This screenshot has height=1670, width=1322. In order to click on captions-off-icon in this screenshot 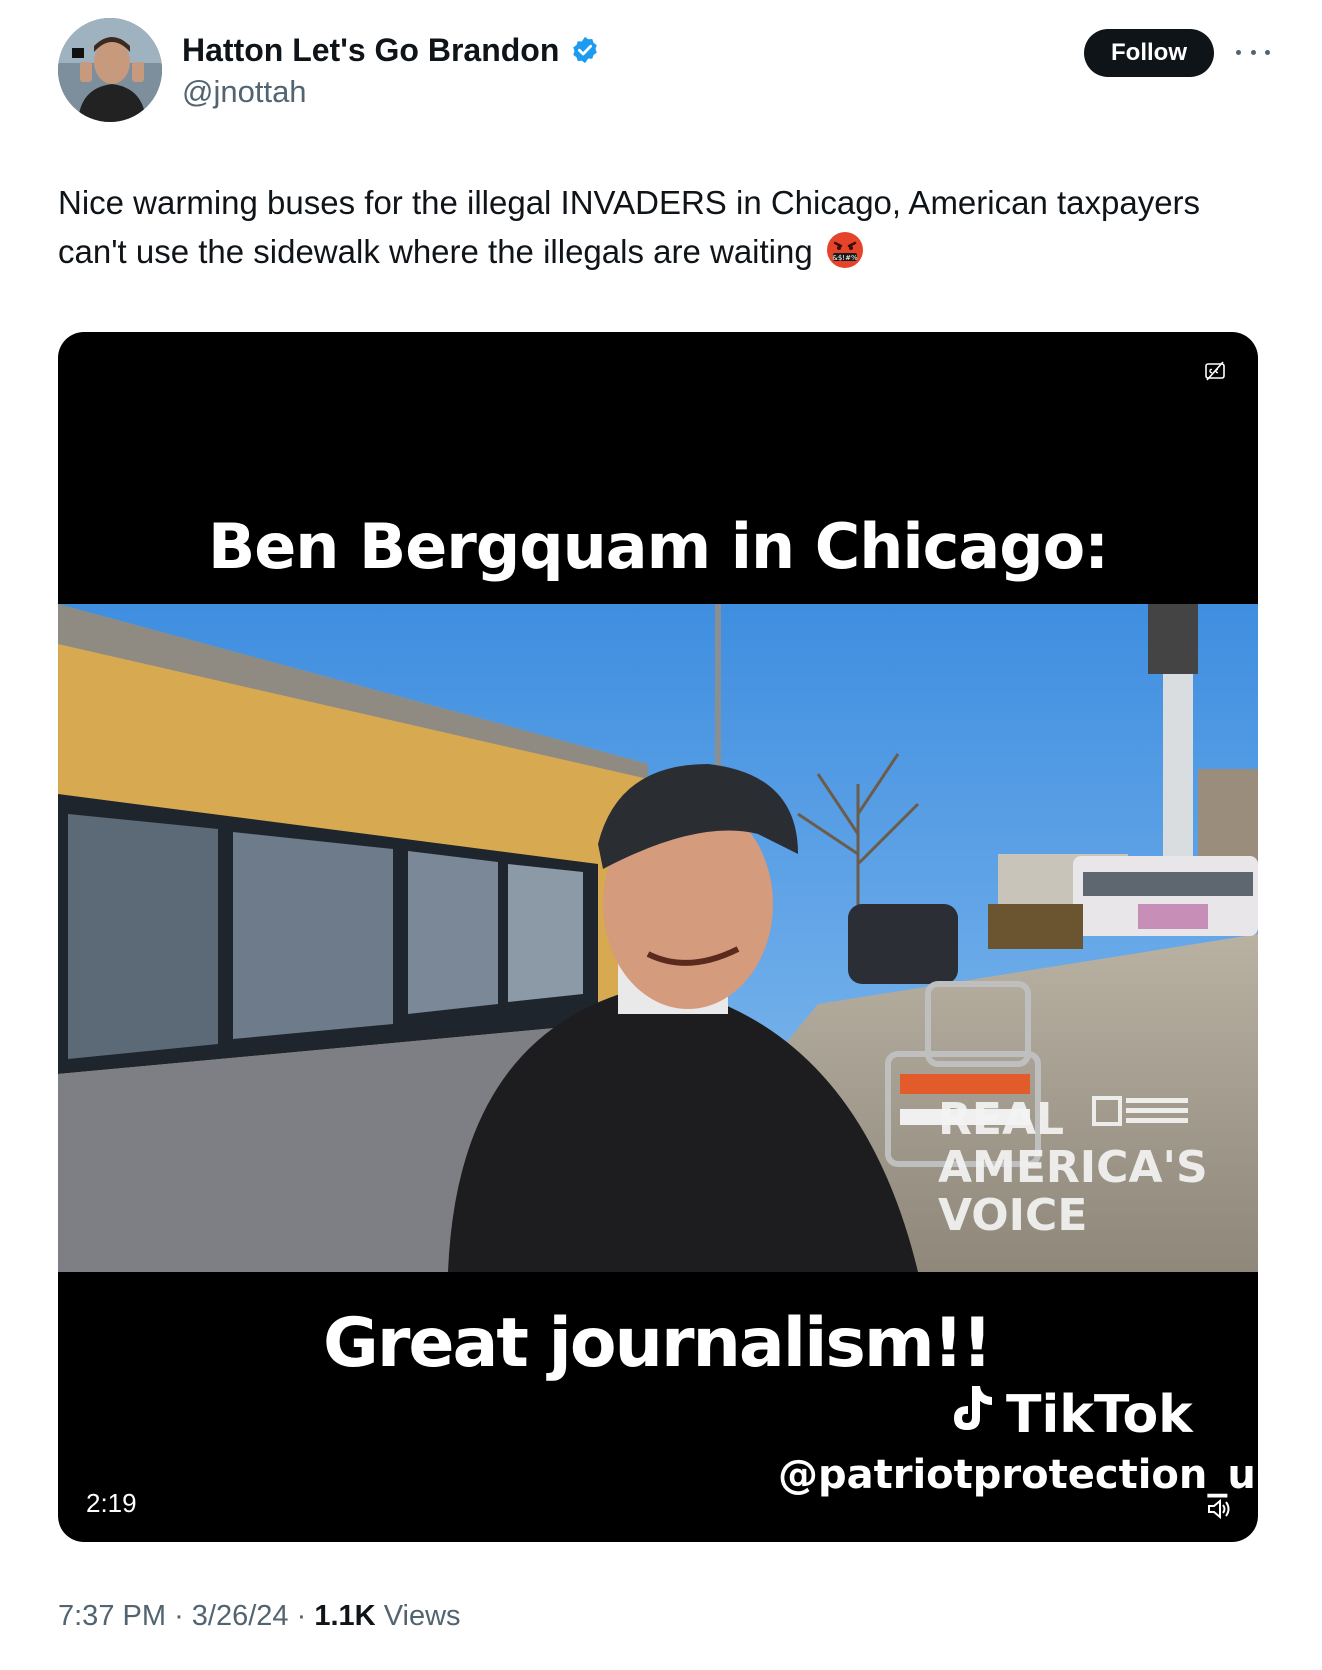, I will do `click(1215, 371)`.